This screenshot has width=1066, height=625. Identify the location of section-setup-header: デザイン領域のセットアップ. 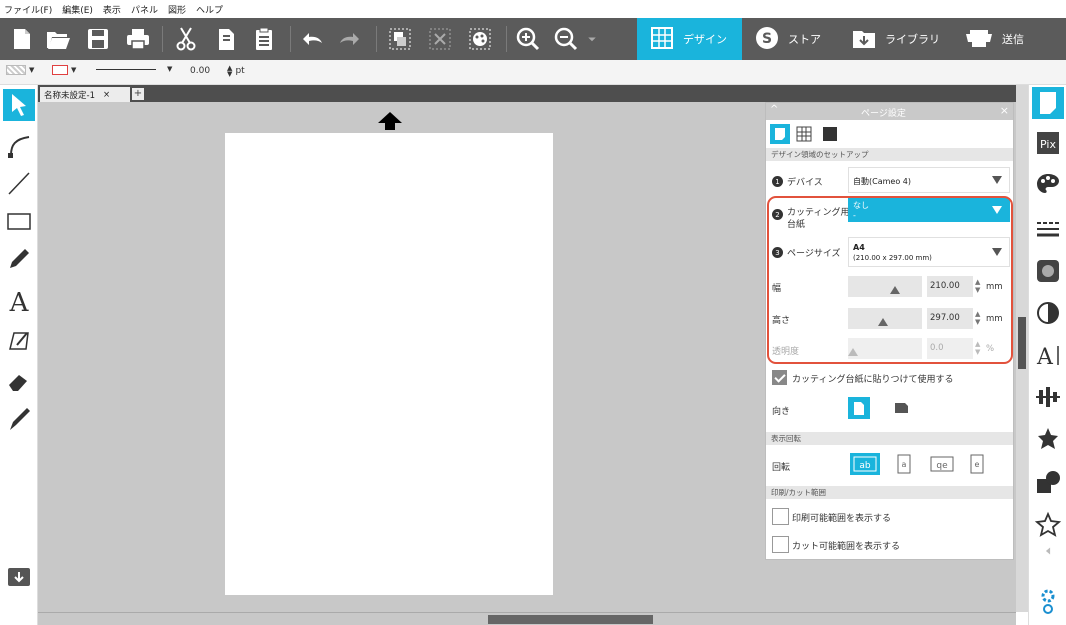
(889, 154).